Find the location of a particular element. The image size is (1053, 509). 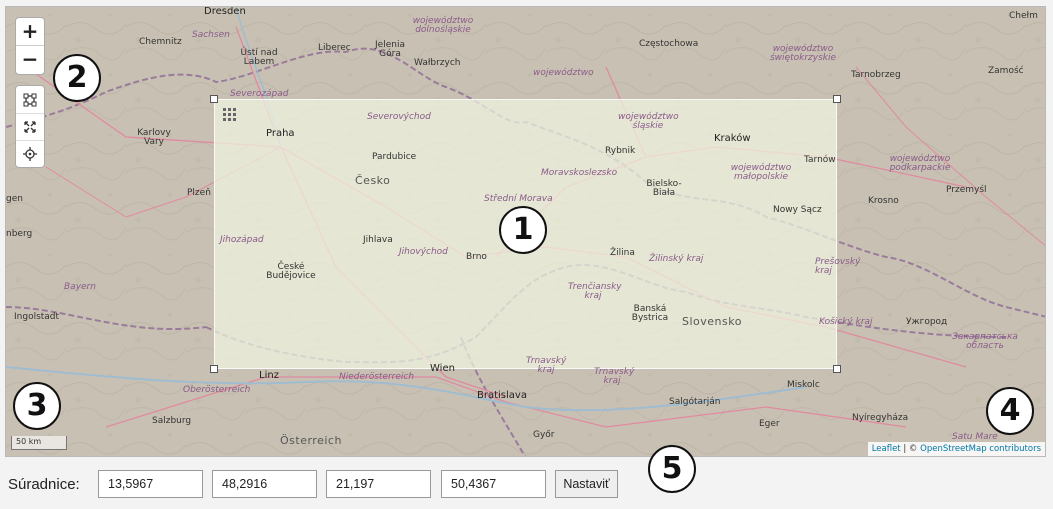

map-label: Chełm is located at coordinates (1023, 16).